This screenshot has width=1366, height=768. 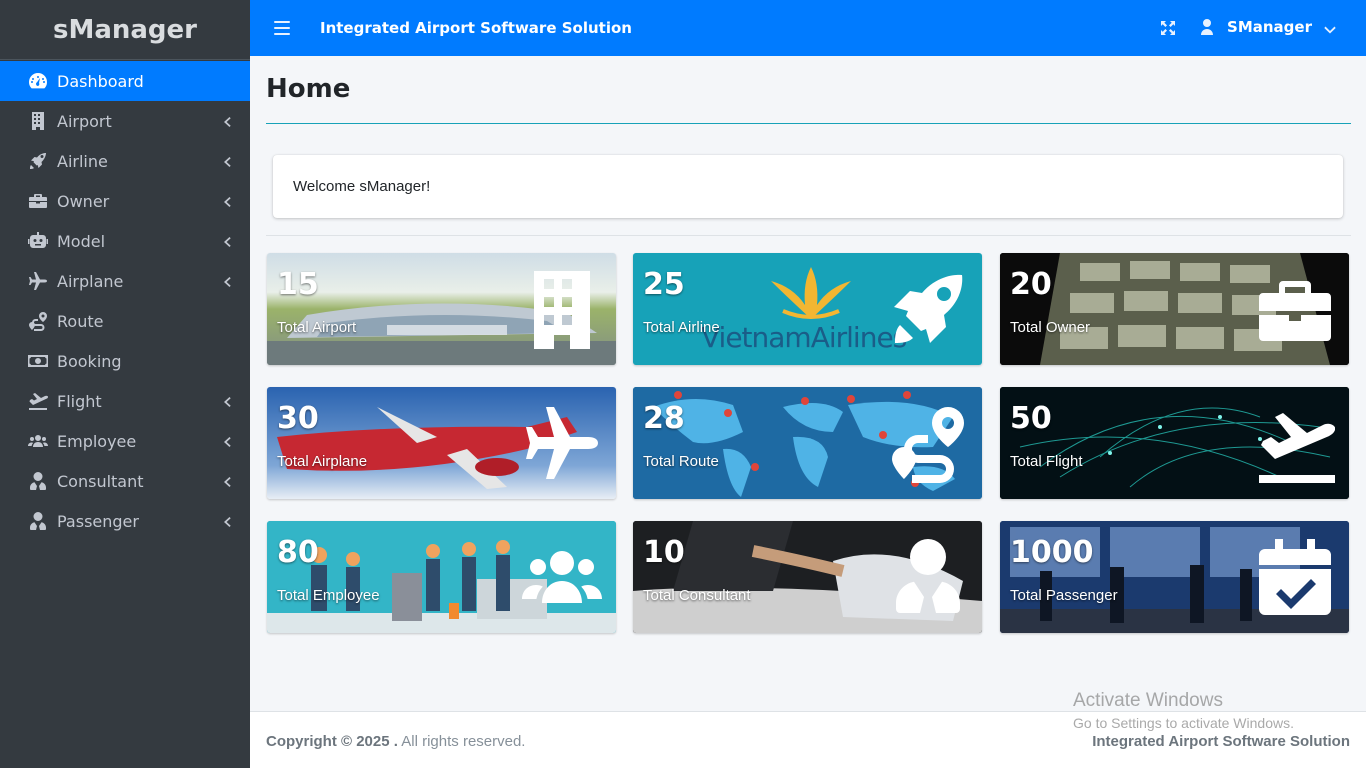 I want to click on tile-label: Total Flight, so click(x=1046, y=461).